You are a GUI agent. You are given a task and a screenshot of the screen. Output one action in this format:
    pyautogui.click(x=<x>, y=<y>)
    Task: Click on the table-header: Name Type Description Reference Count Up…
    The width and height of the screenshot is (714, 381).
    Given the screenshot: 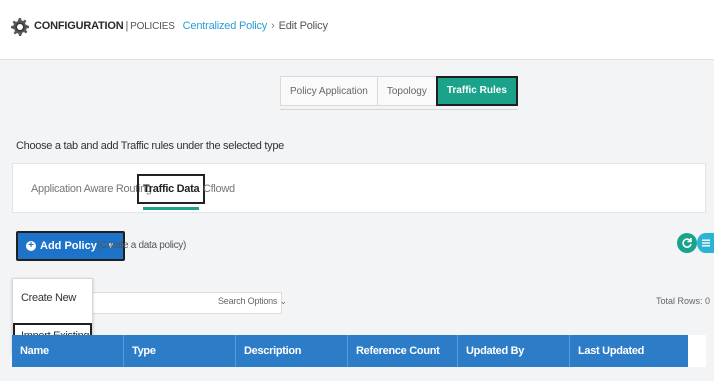 What is the action you would take?
    pyautogui.click(x=359, y=351)
    